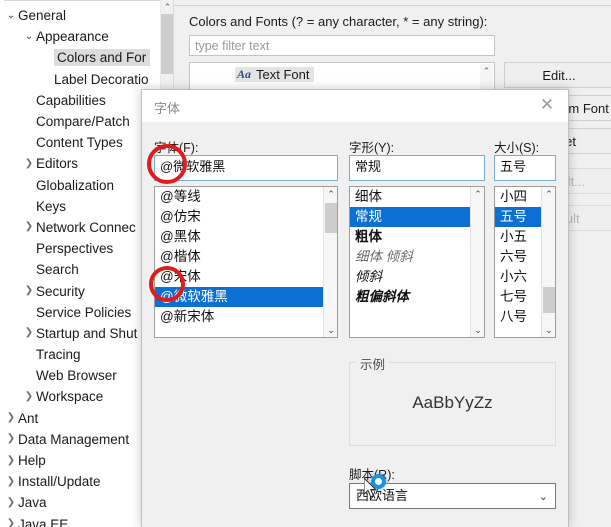 The image size is (611, 527). Describe the element at coordinates (32, 503) in the screenshot. I see `sidebar-item-label: Java` at that location.